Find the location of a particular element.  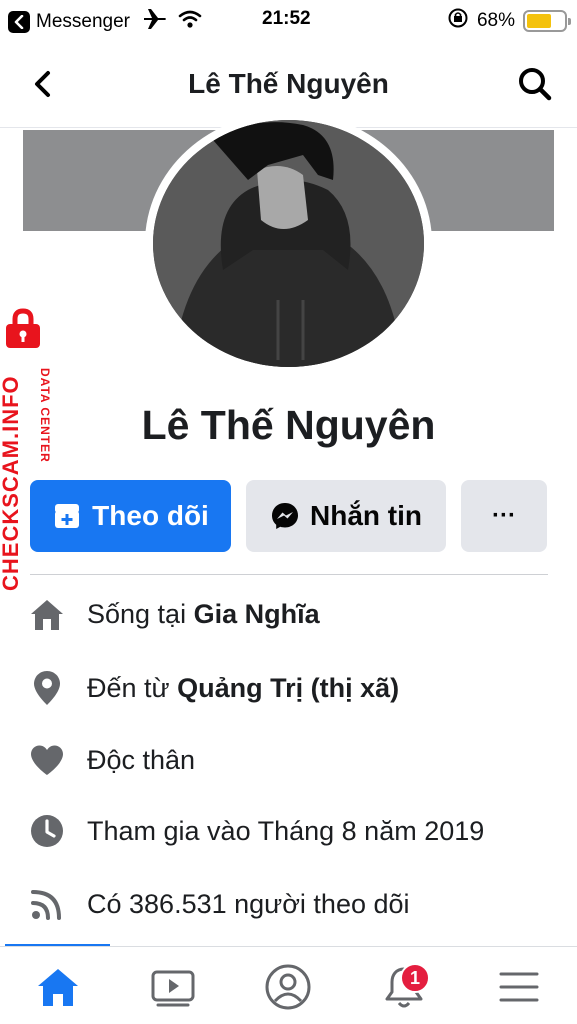

battery-level is located at coordinates (539, 21).